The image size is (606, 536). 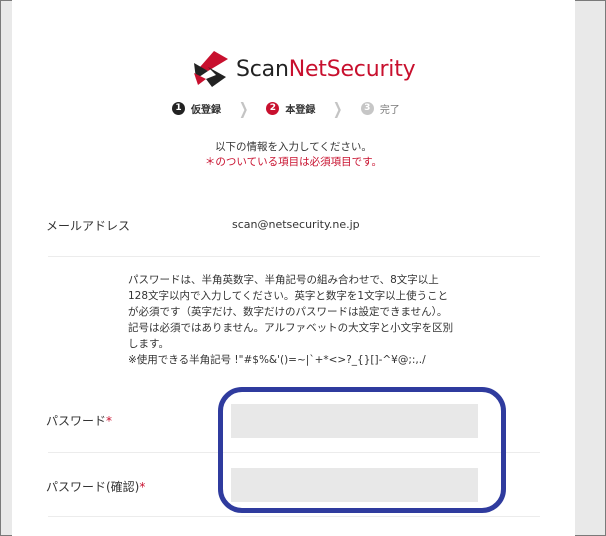 What do you see at coordinates (296, 224) in the screenshot?
I see `email-value: scan@netsecurity.ne.jp` at bounding box center [296, 224].